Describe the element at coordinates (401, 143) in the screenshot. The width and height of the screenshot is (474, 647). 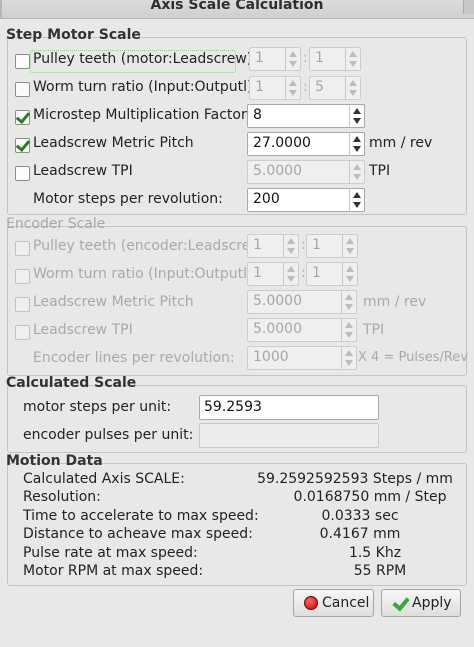
I see `metric-pitch-unit: mm / rev` at that location.